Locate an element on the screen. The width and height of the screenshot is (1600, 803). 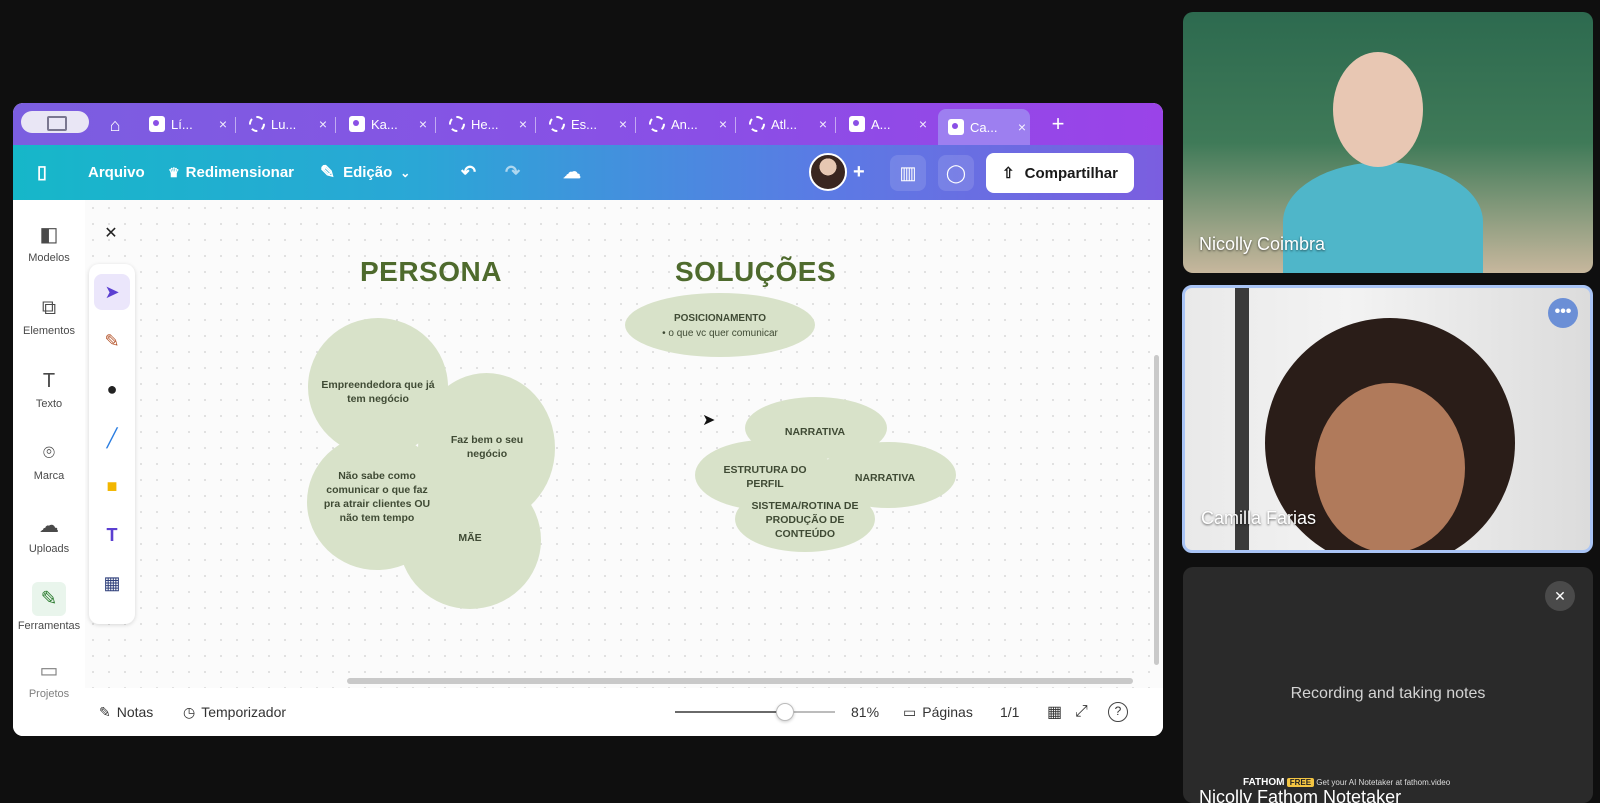
table-icon: ▦ is located at coordinates (112, 583).